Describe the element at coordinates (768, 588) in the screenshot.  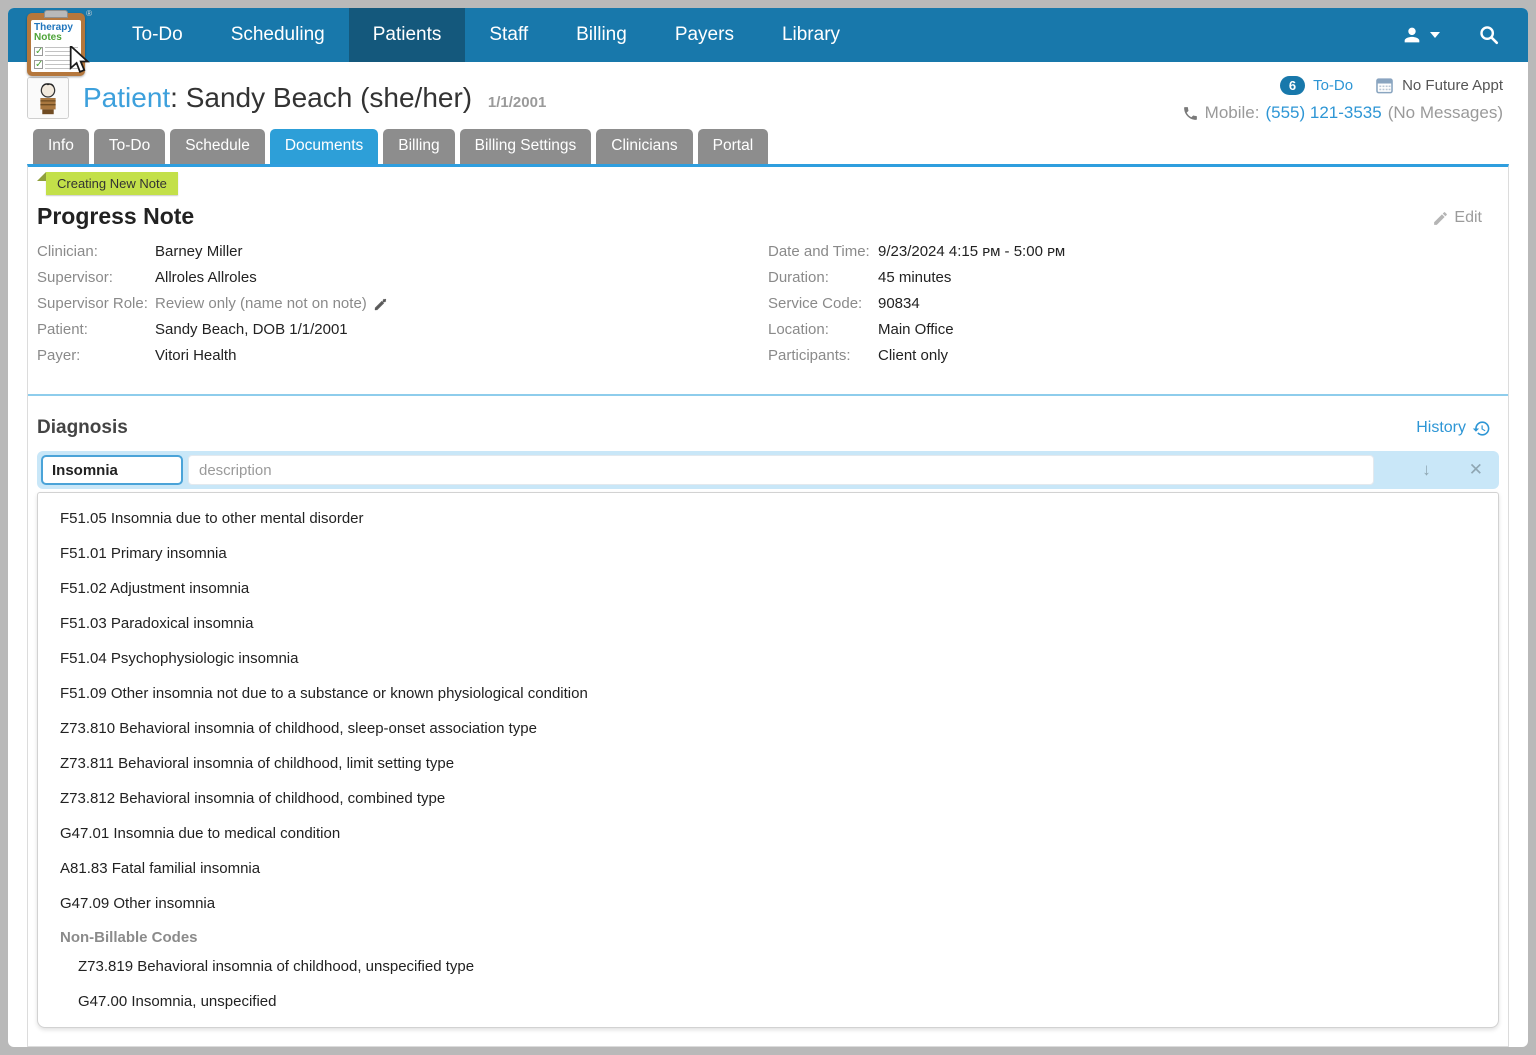
I see `diagnosis-option: F51.02 Adjustment insomnia` at that location.